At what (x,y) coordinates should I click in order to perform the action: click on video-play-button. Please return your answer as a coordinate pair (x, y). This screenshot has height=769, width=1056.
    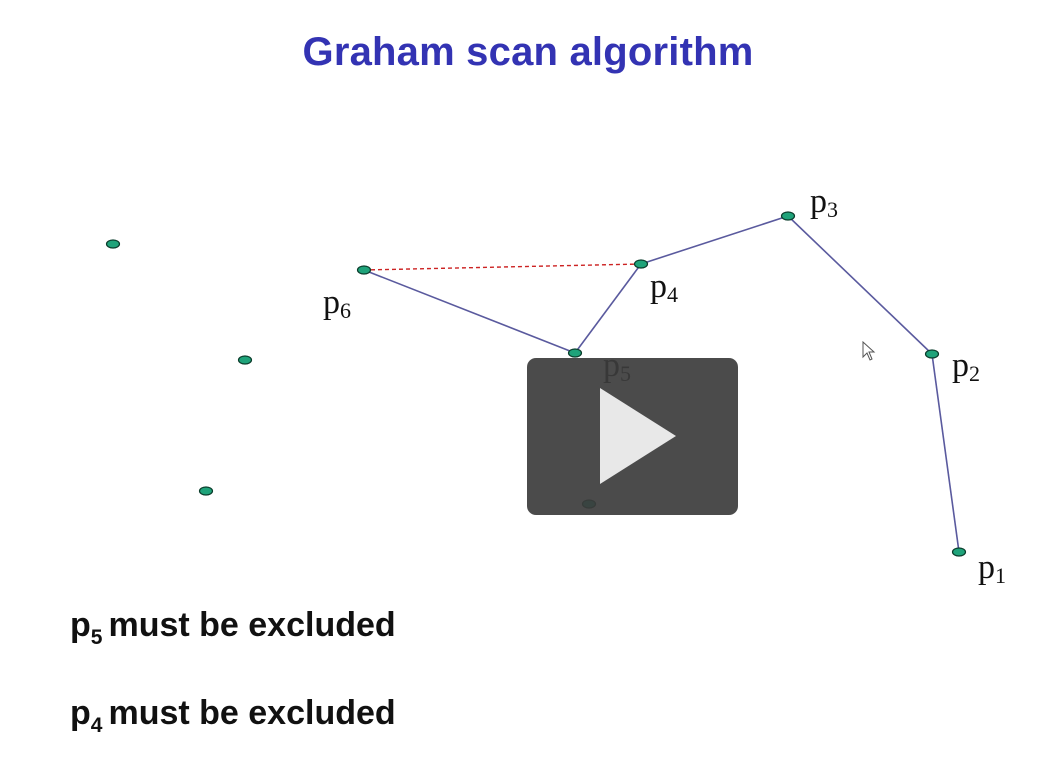
    Looking at the image, I should click on (632, 436).